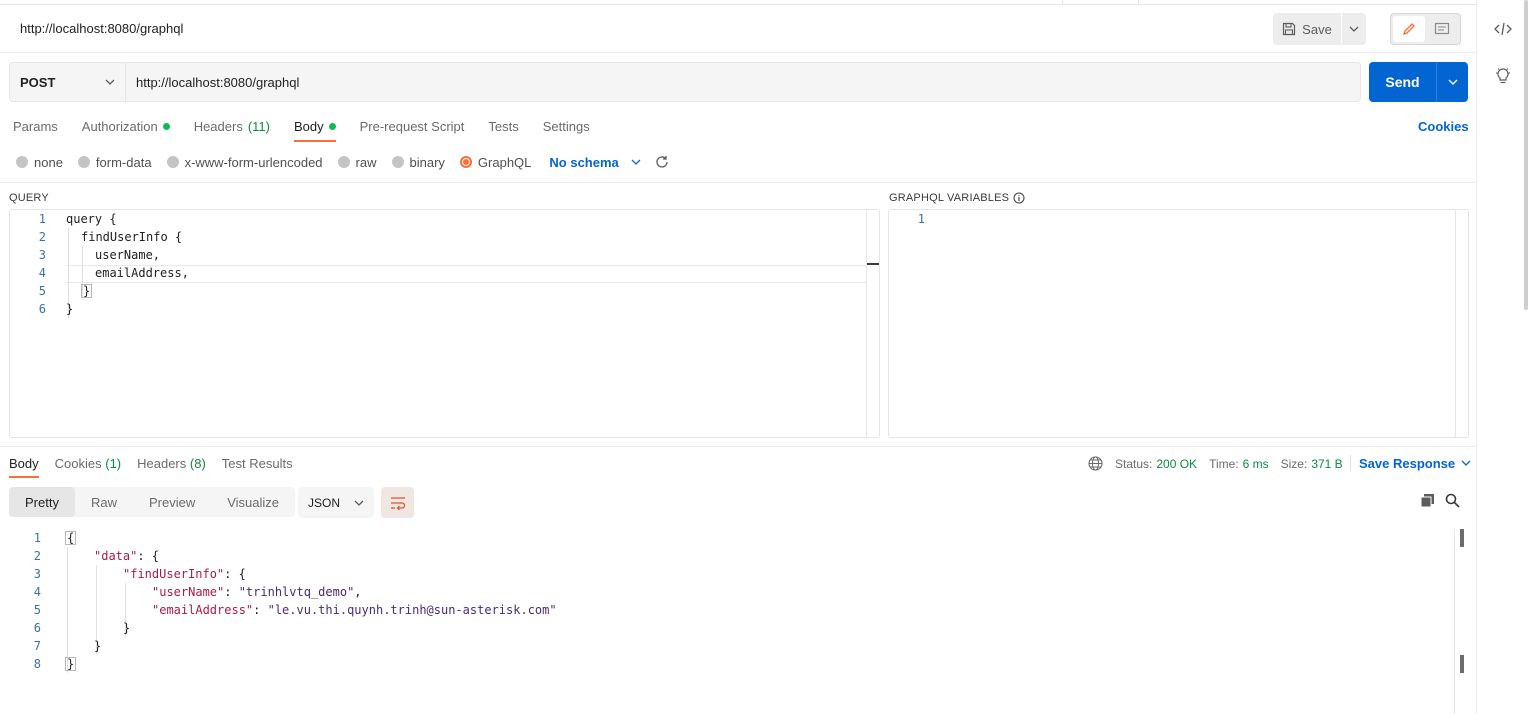  What do you see at coordinates (366, 162) in the screenshot?
I see `radio-raw-label: raw` at bounding box center [366, 162].